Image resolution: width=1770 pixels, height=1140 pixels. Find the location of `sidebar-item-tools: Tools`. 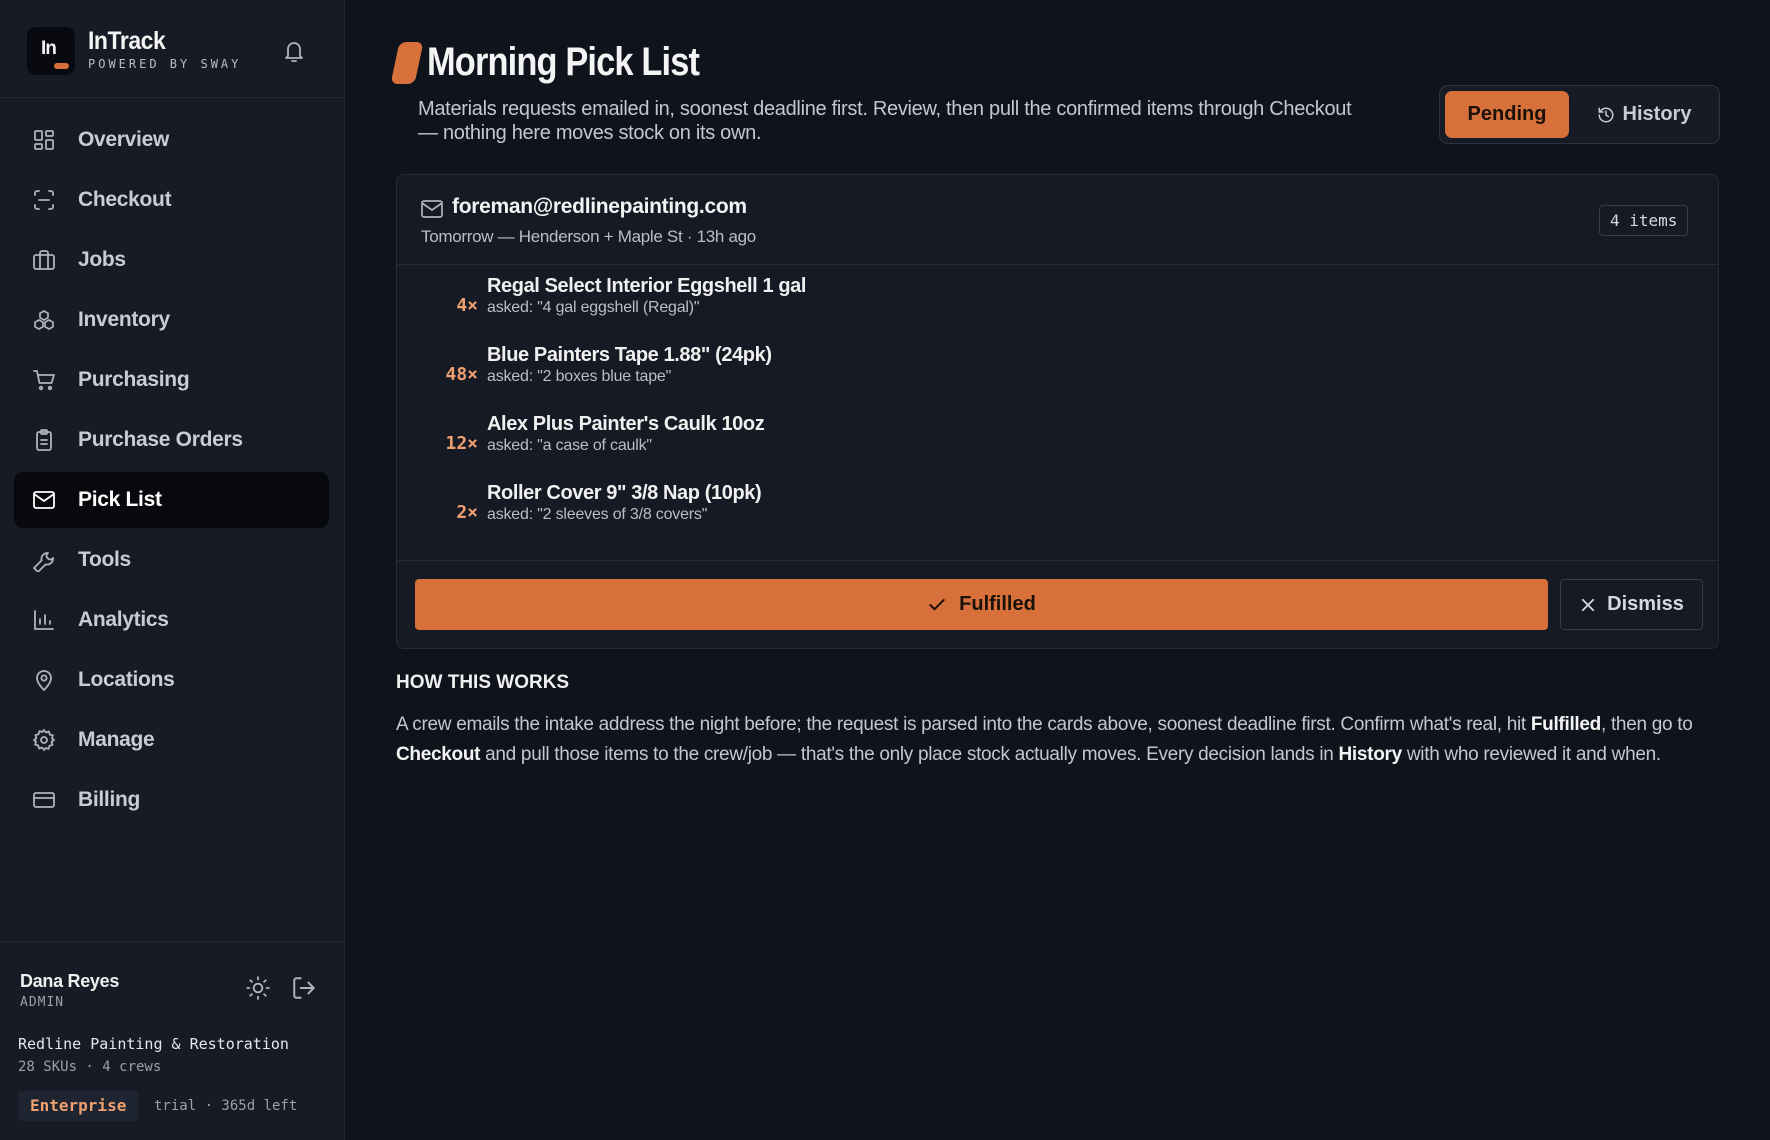

sidebar-item-tools: Tools is located at coordinates (171, 560).